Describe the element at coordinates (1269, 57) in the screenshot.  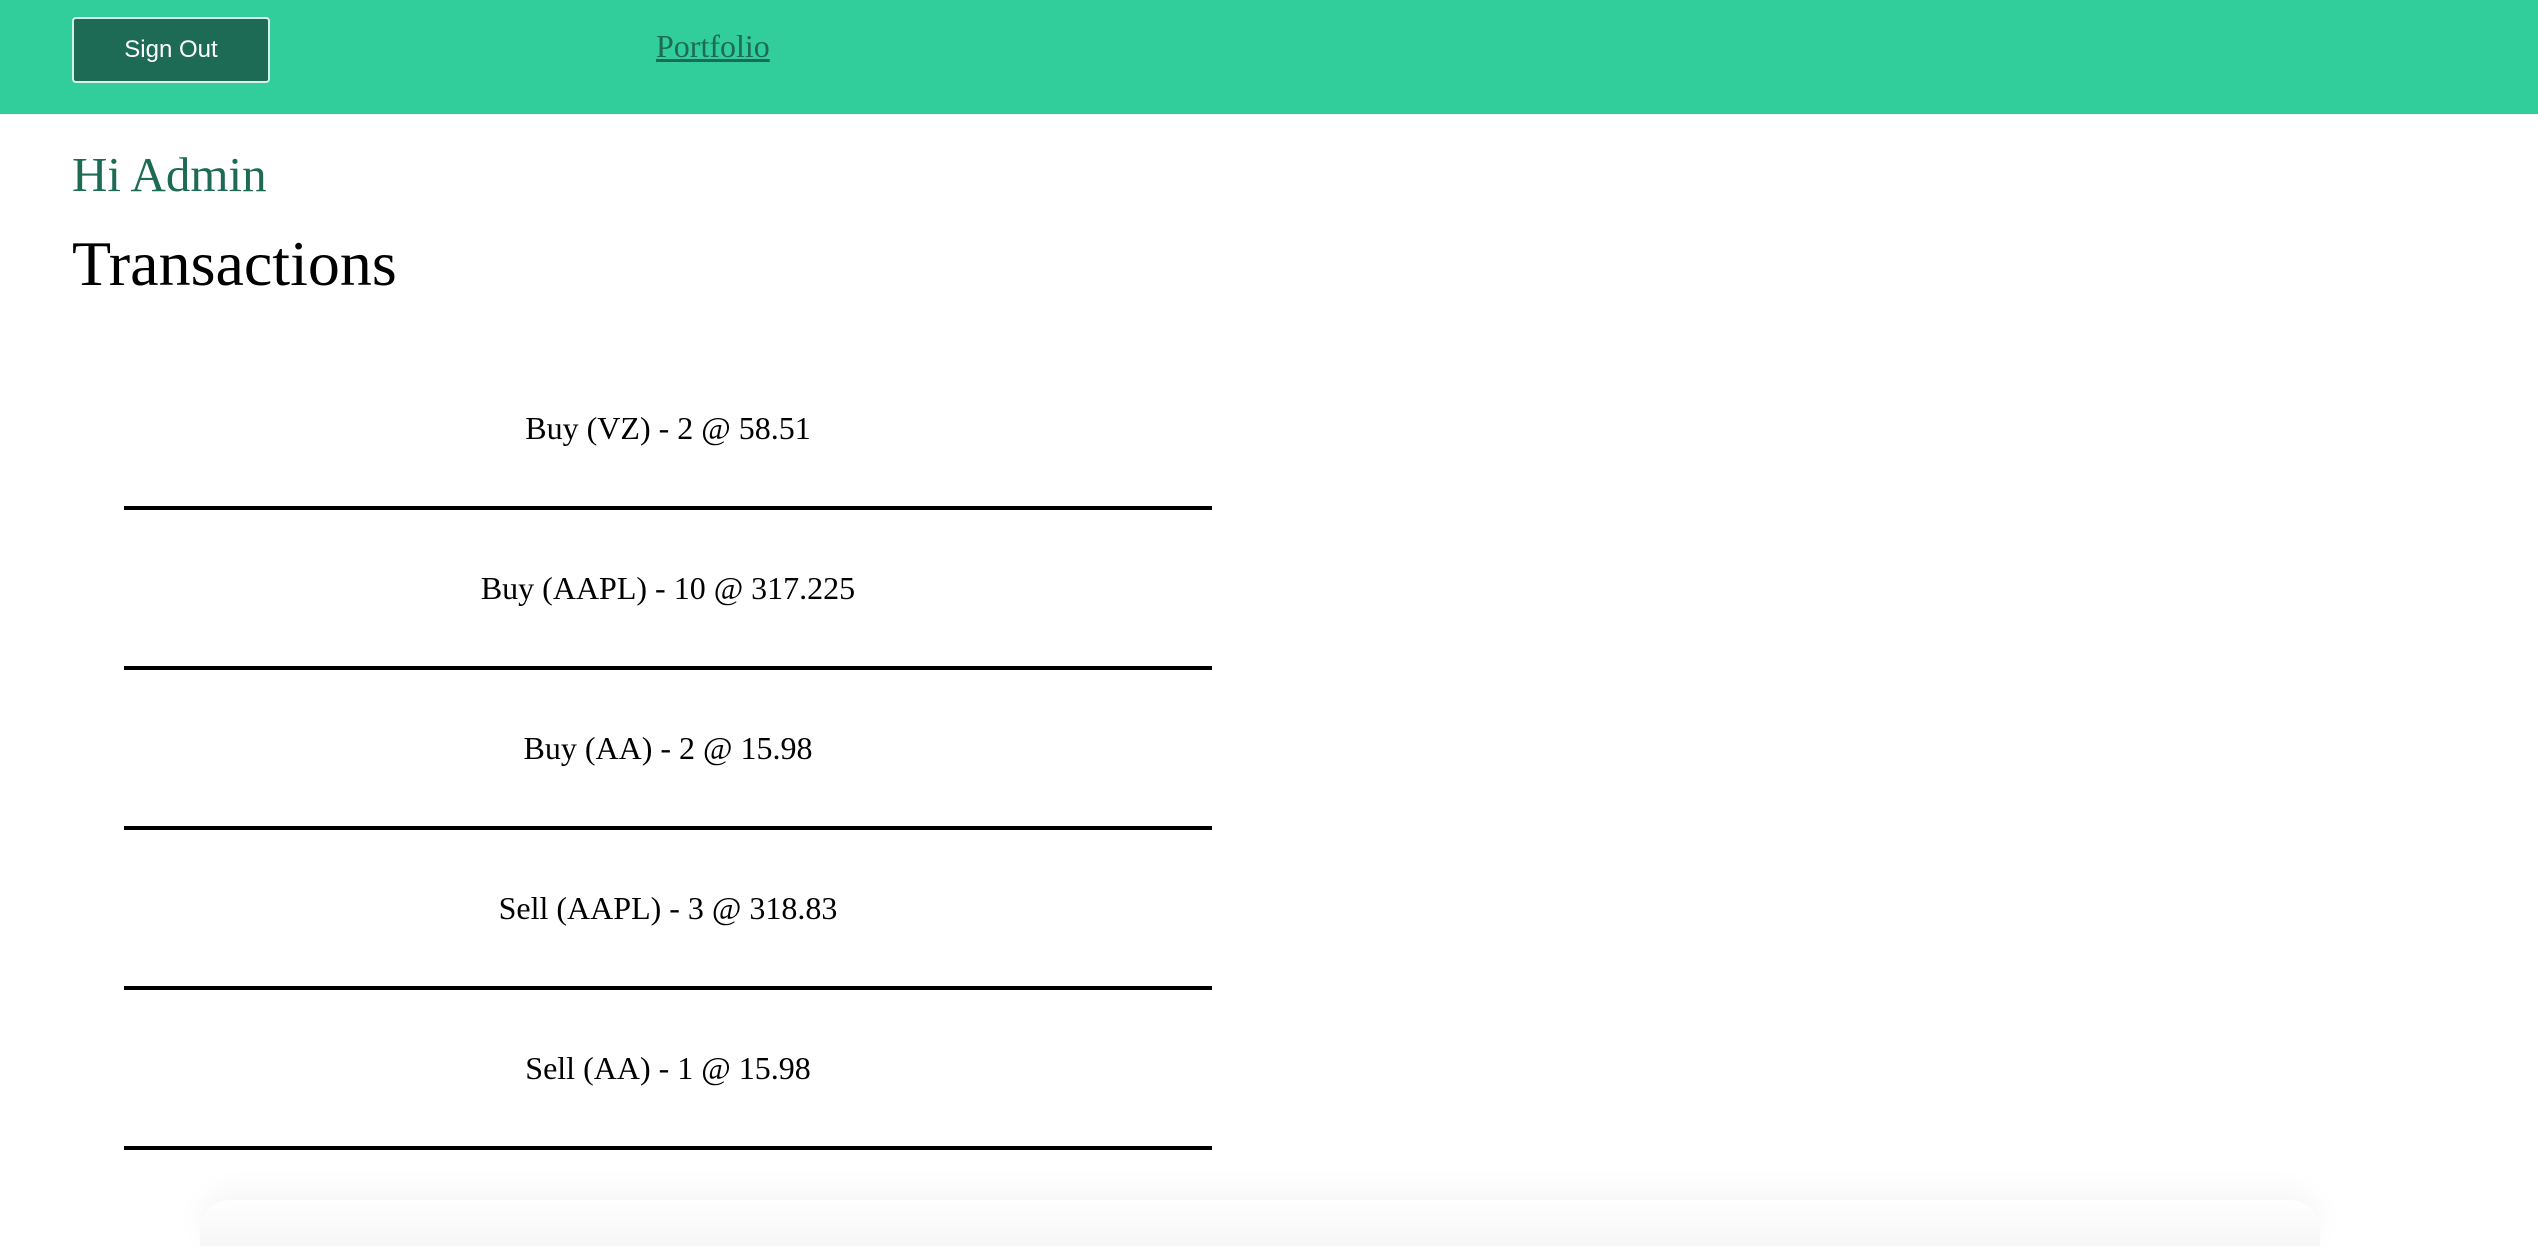
I see `top-nav-bar: Sign Out Portfolio` at that location.